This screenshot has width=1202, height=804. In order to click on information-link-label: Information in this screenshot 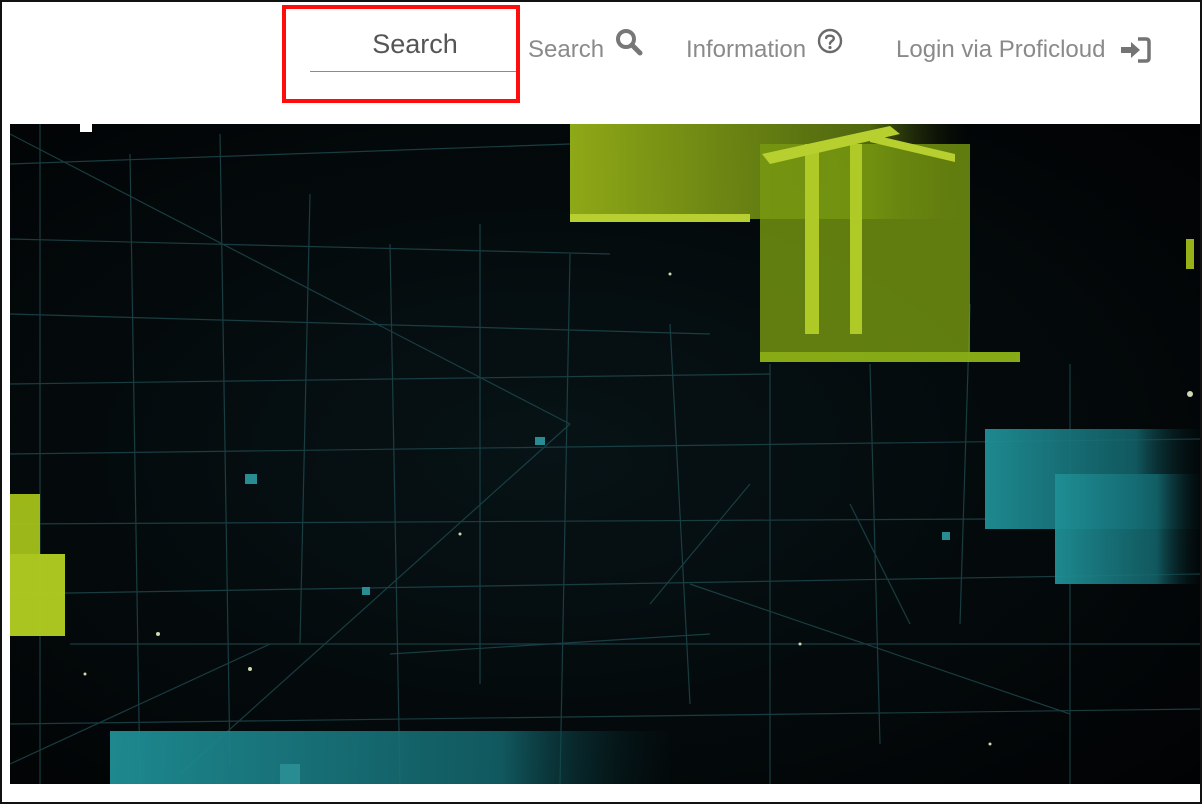, I will do `click(746, 49)`.